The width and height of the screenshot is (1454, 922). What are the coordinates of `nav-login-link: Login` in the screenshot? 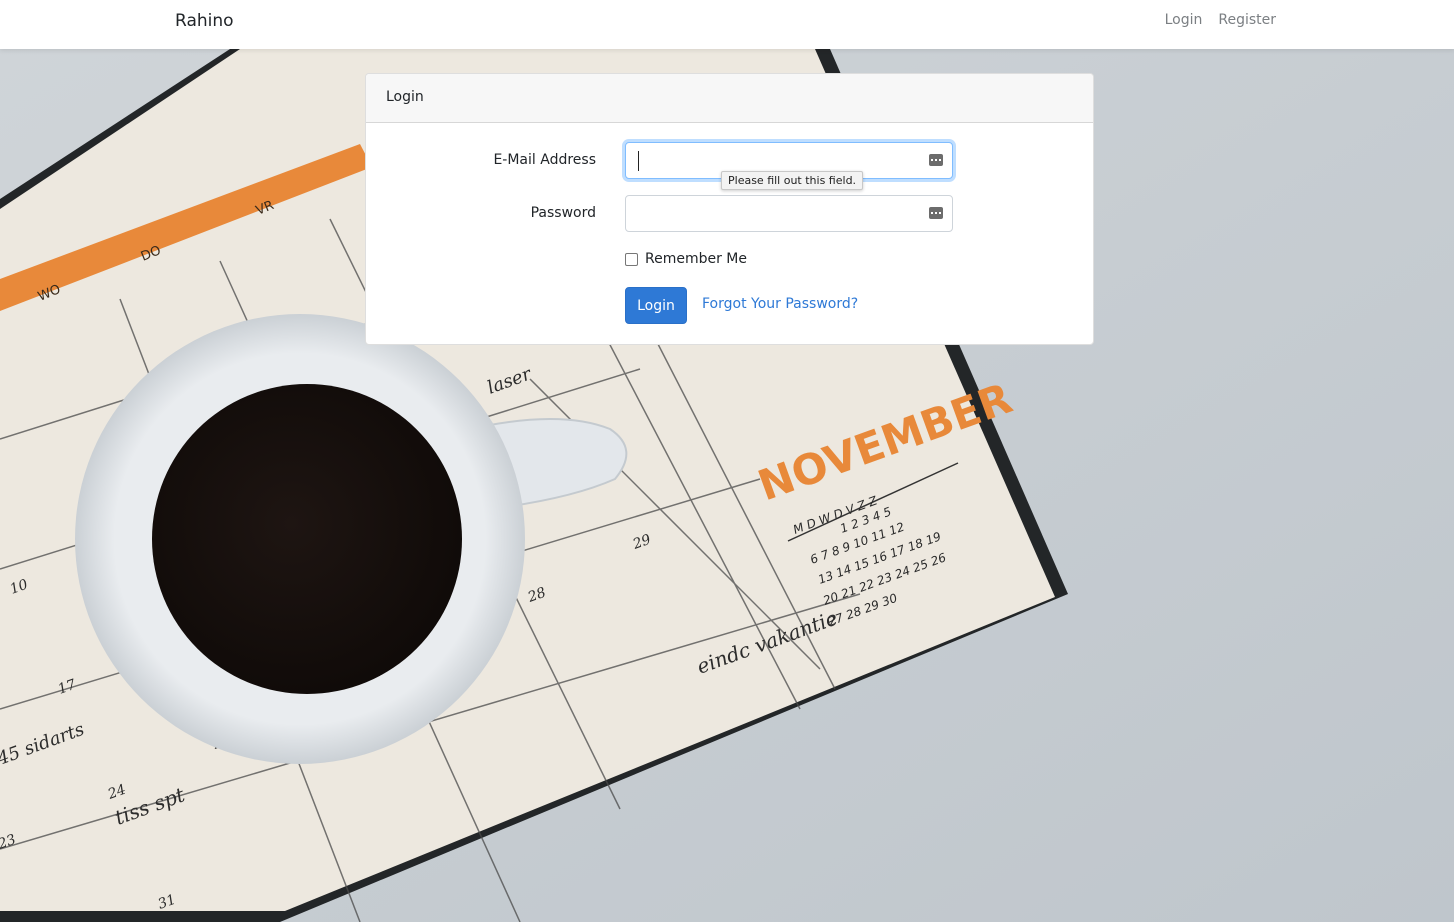 It's located at (1184, 20).